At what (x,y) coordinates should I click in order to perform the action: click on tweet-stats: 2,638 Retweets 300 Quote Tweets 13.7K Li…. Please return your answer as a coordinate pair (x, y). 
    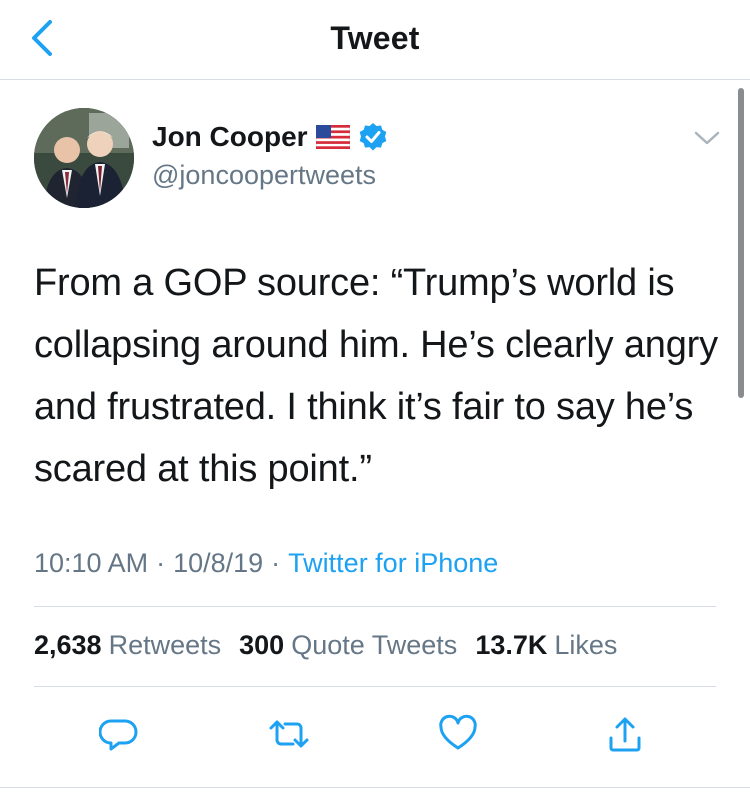
    Looking at the image, I should click on (334, 645).